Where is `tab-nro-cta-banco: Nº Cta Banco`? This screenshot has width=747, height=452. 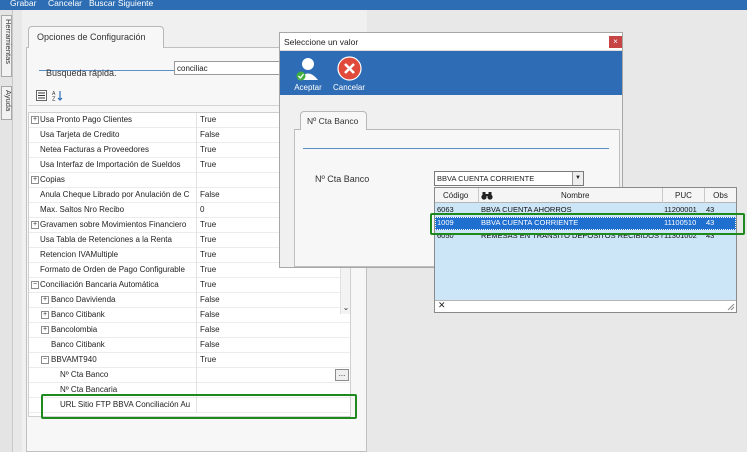 tab-nro-cta-banco: Nº Cta Banco is located at coordinates (333, 120).